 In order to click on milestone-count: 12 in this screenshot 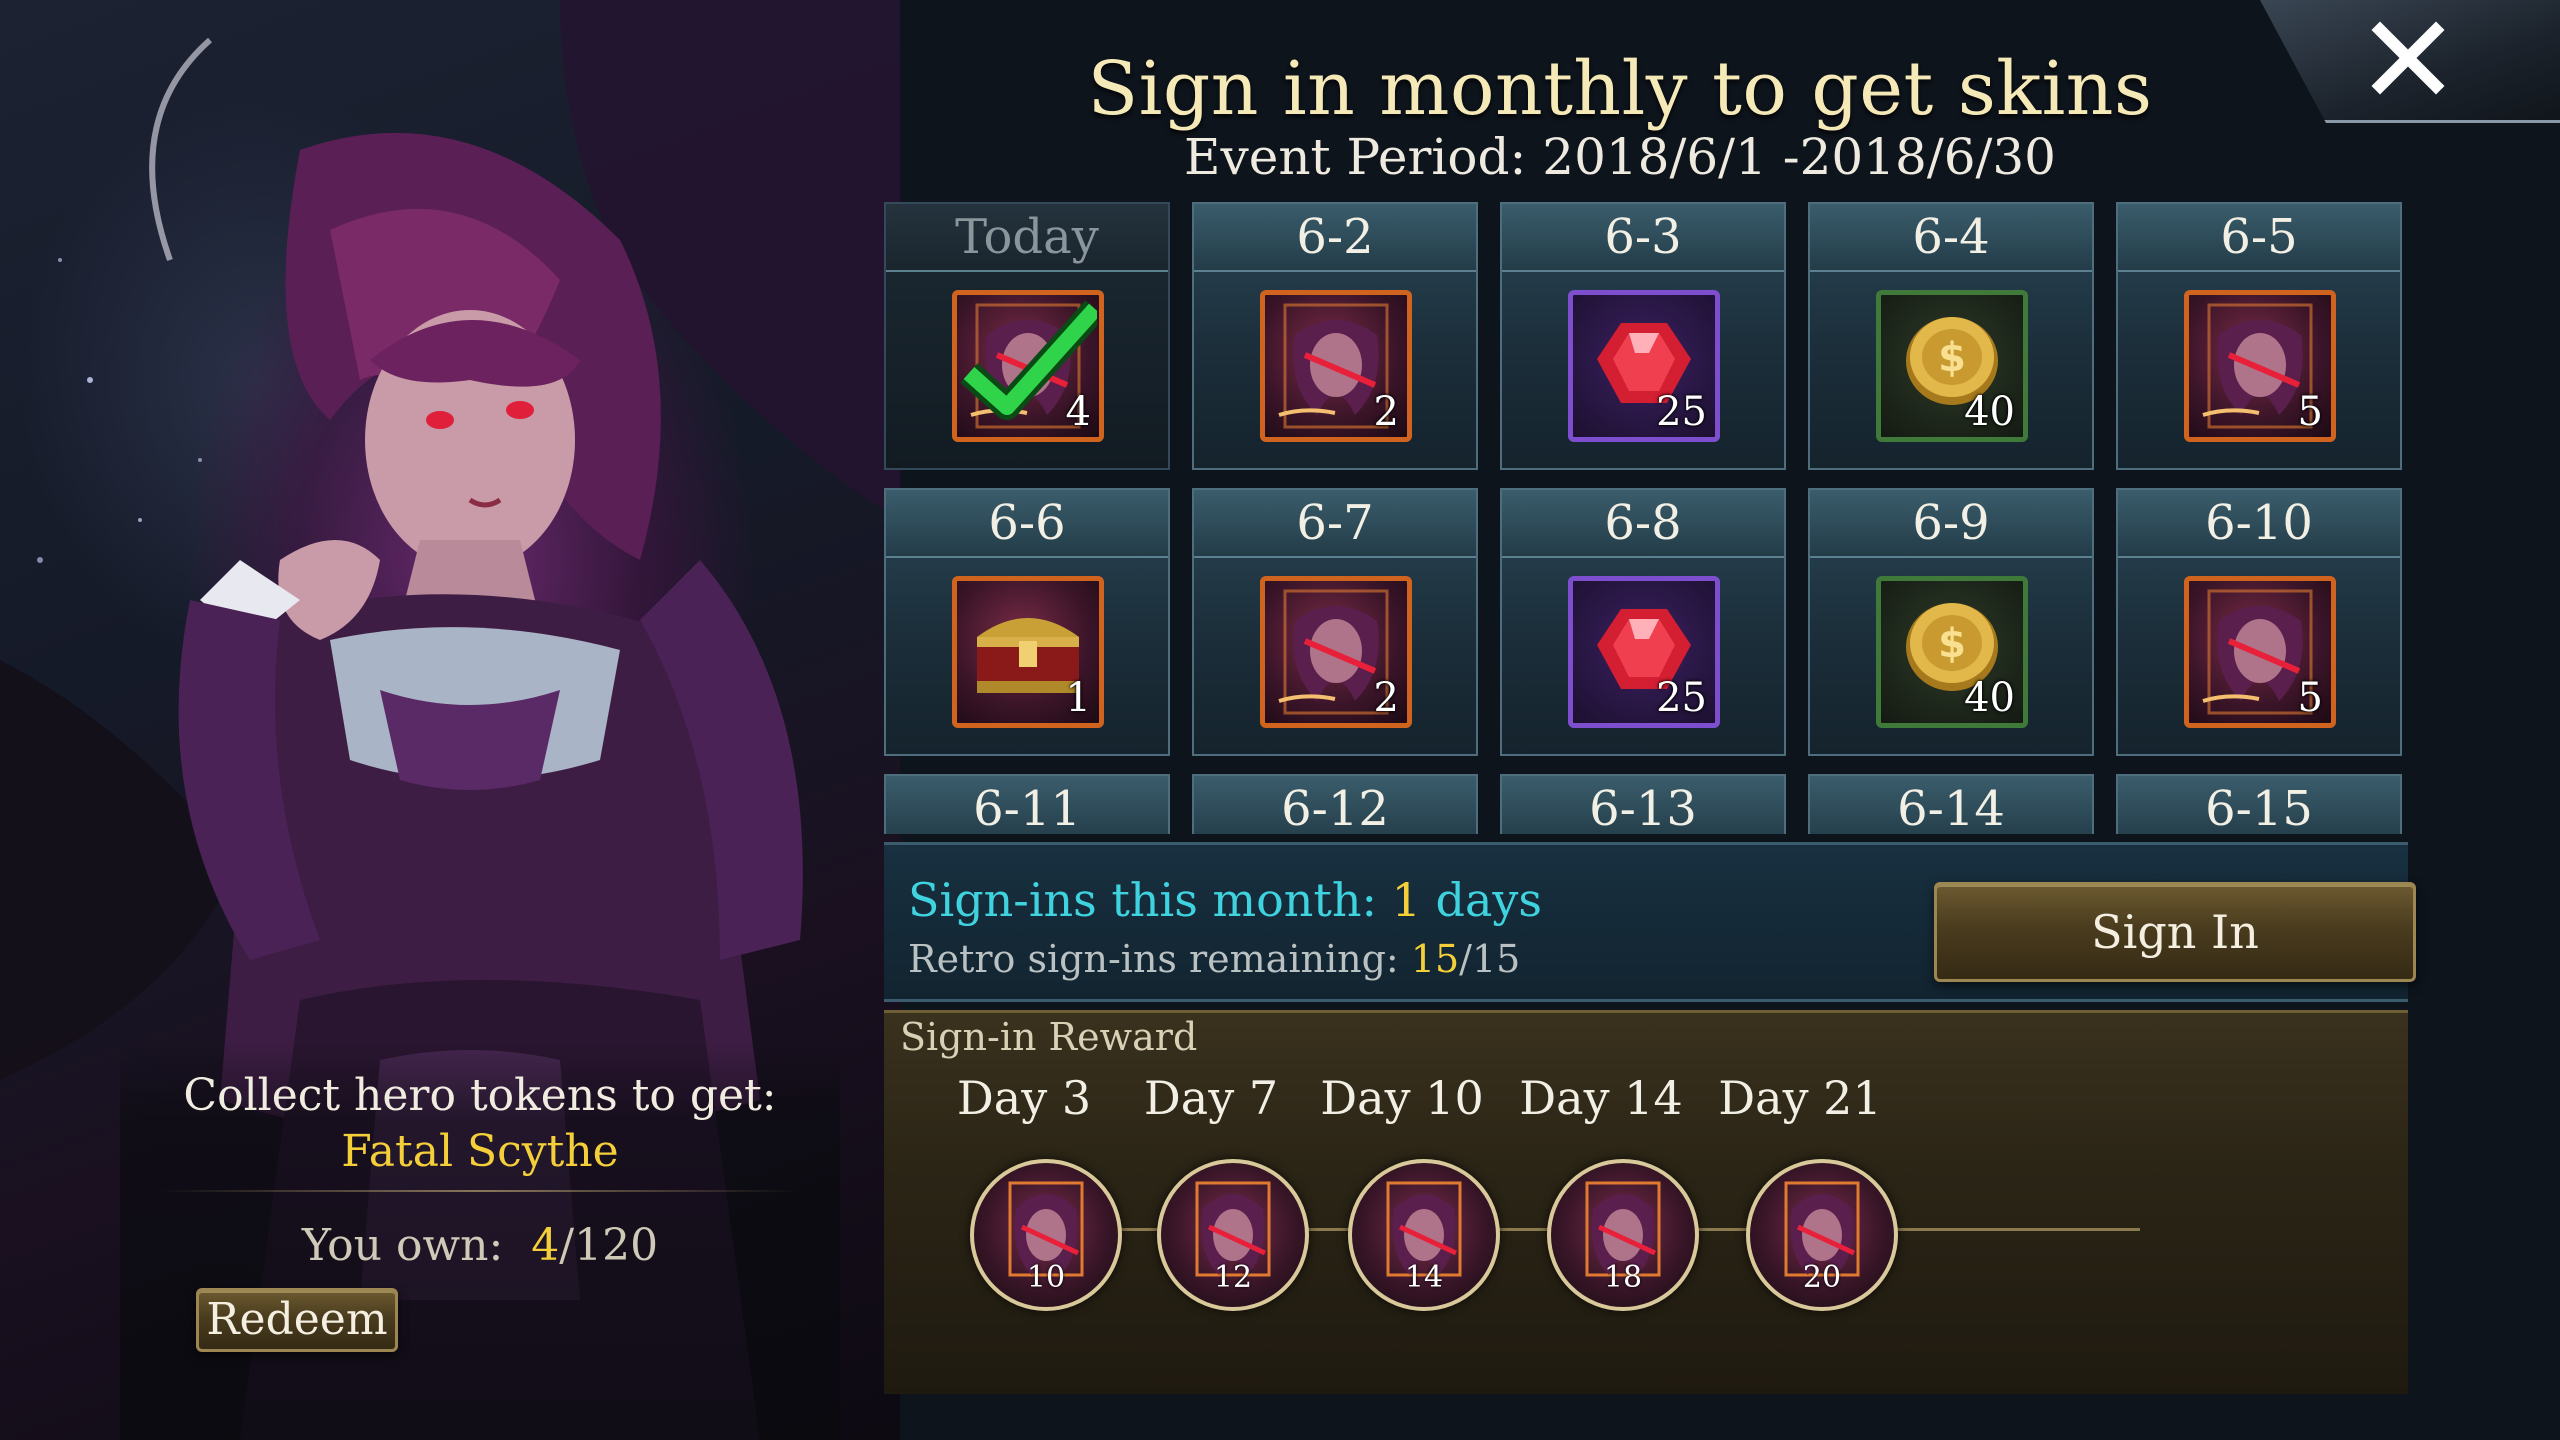, I will do `click(1233, 1277)`.